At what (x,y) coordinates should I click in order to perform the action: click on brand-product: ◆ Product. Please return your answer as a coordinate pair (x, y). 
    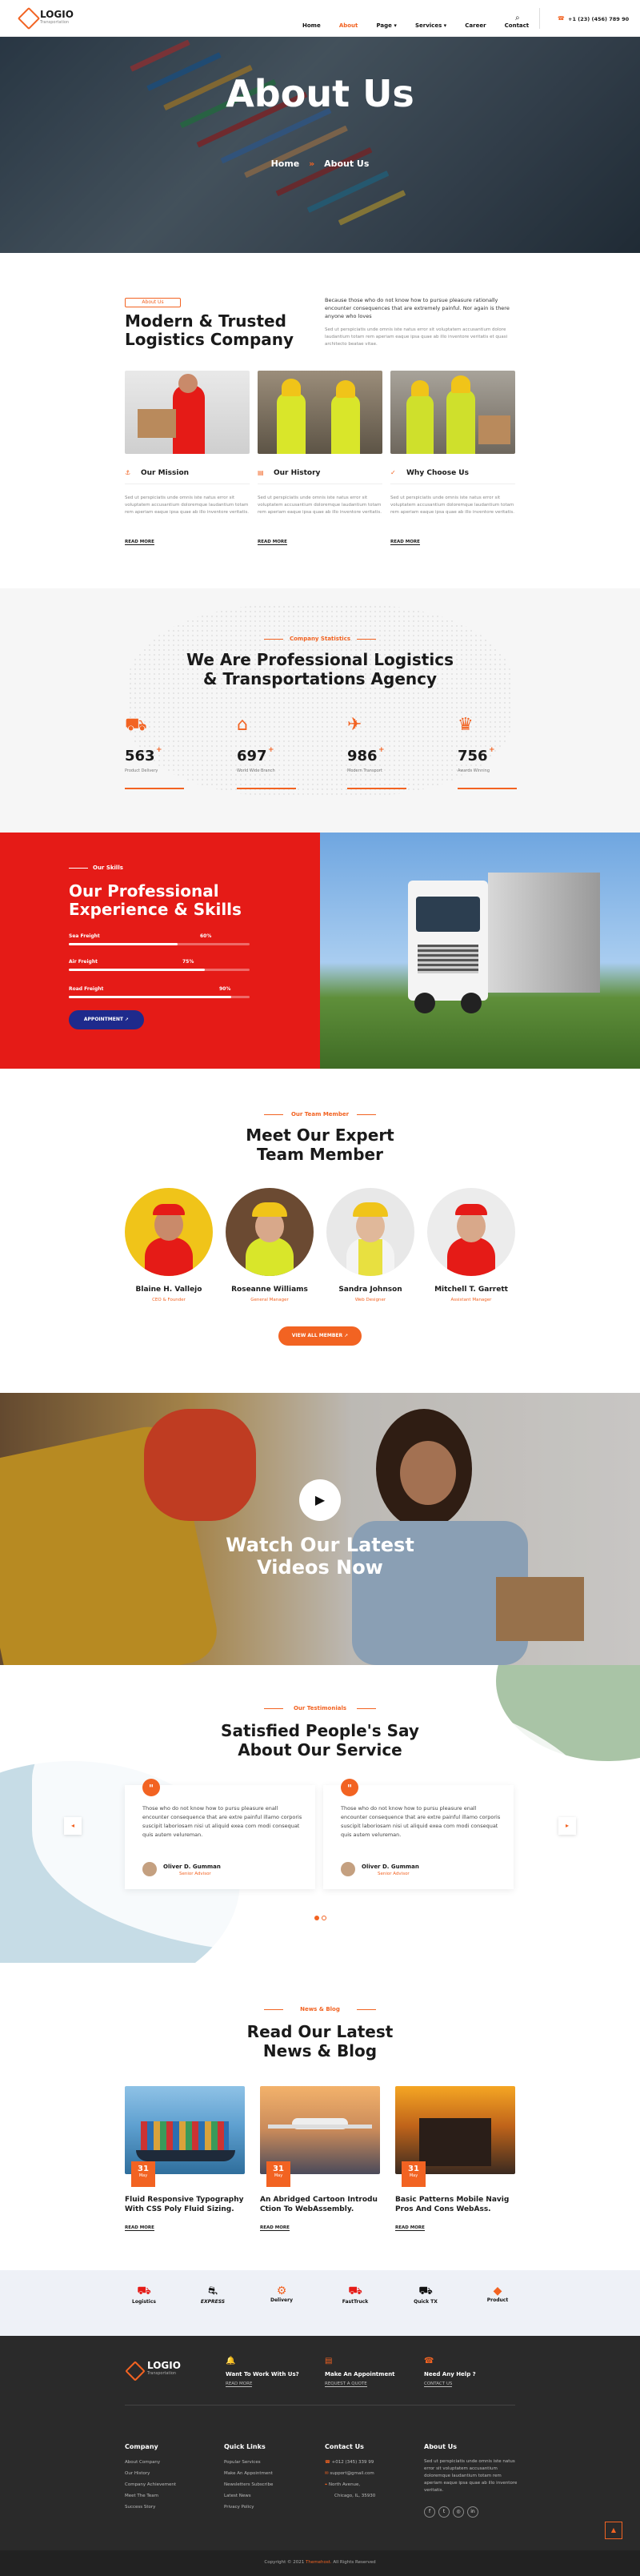
    Looking at the image, I should click on (498, 2294).